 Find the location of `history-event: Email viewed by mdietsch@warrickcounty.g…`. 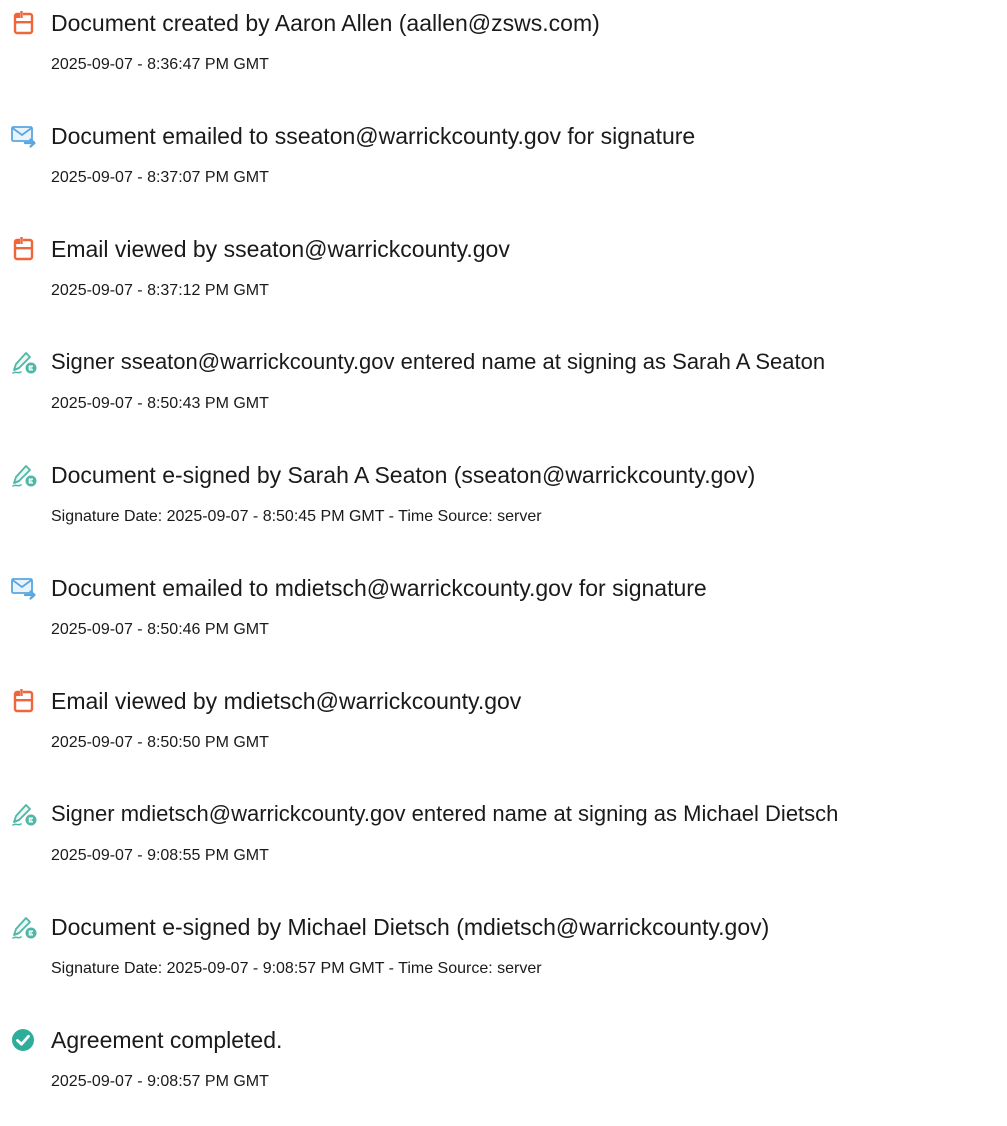

history-event: Email viewed by mdietsch@warrickcounty.g… is located at coordinates (503, 737).